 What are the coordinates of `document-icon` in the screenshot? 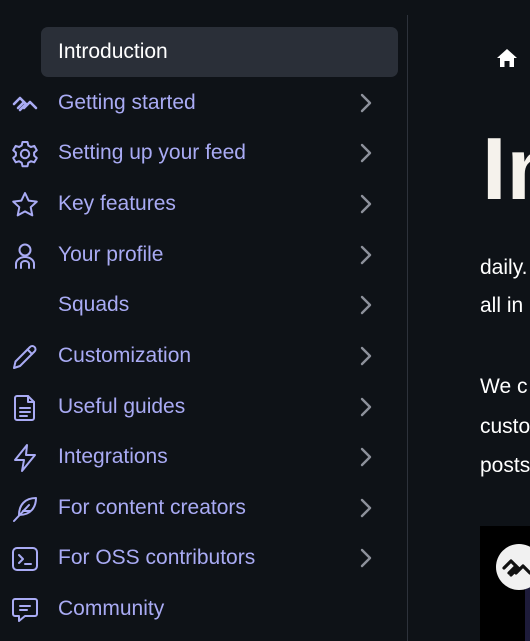 It's located at (24, 408).